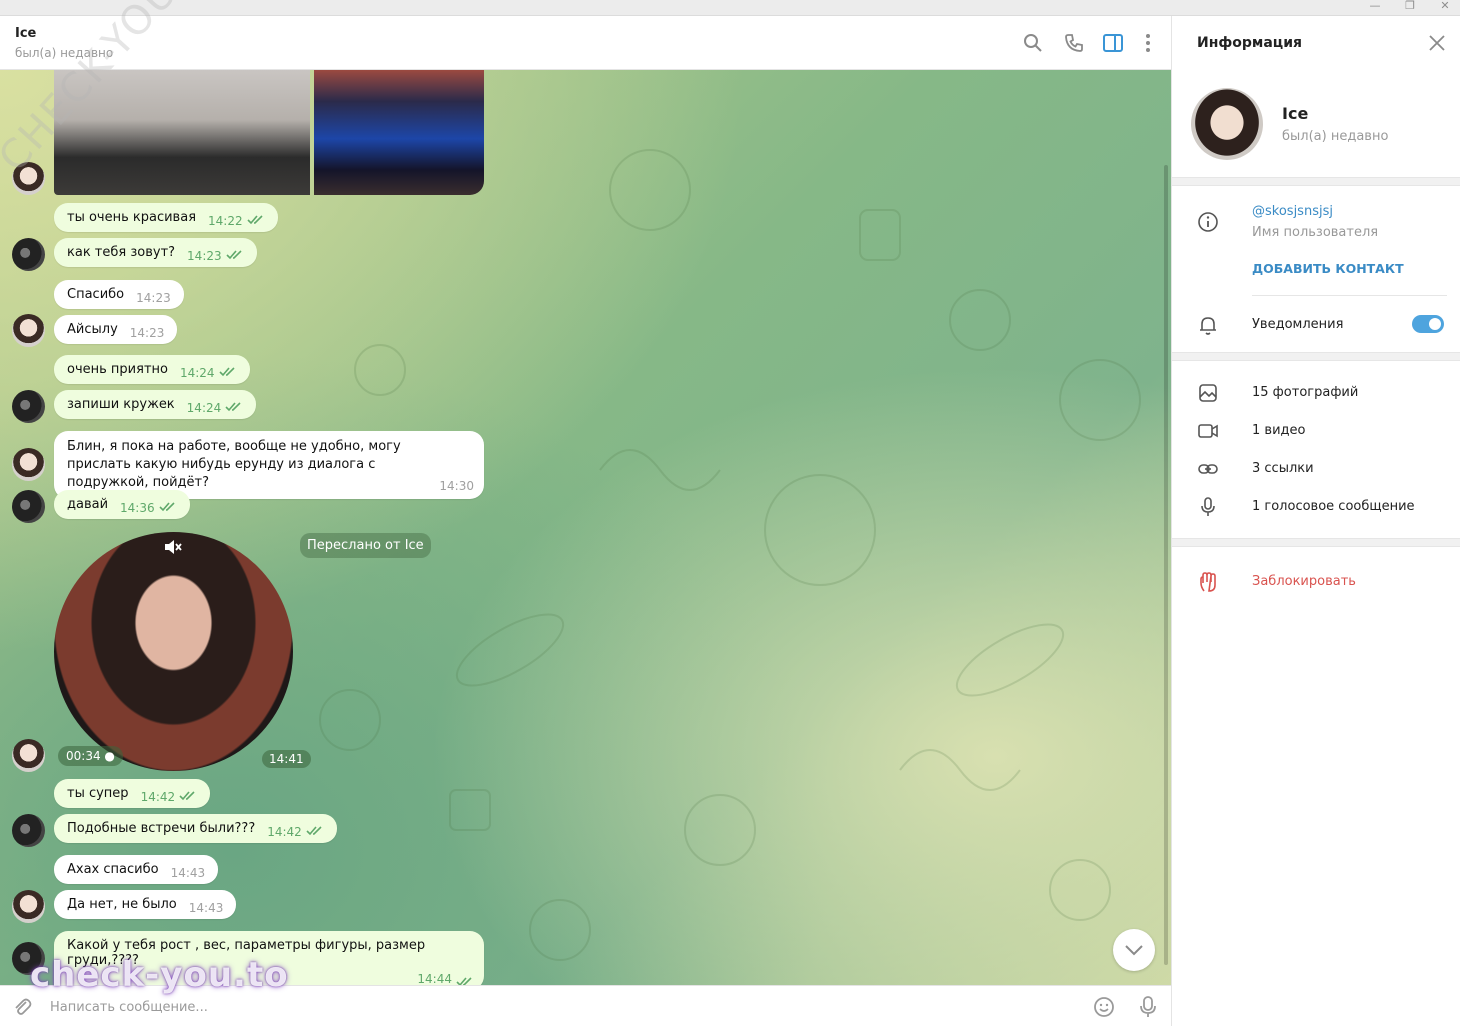 This screenshot has height=1026, width=1460. What do you see at coordinates (1349, 295) in the screenshot?
I see `divider` at bounding box center [1349, 295].